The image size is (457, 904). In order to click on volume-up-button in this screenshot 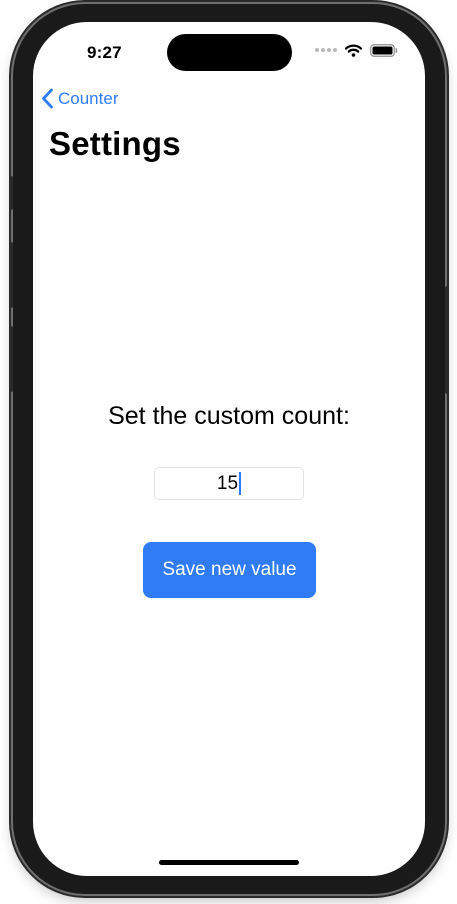, I will do `click(11, 275)`.